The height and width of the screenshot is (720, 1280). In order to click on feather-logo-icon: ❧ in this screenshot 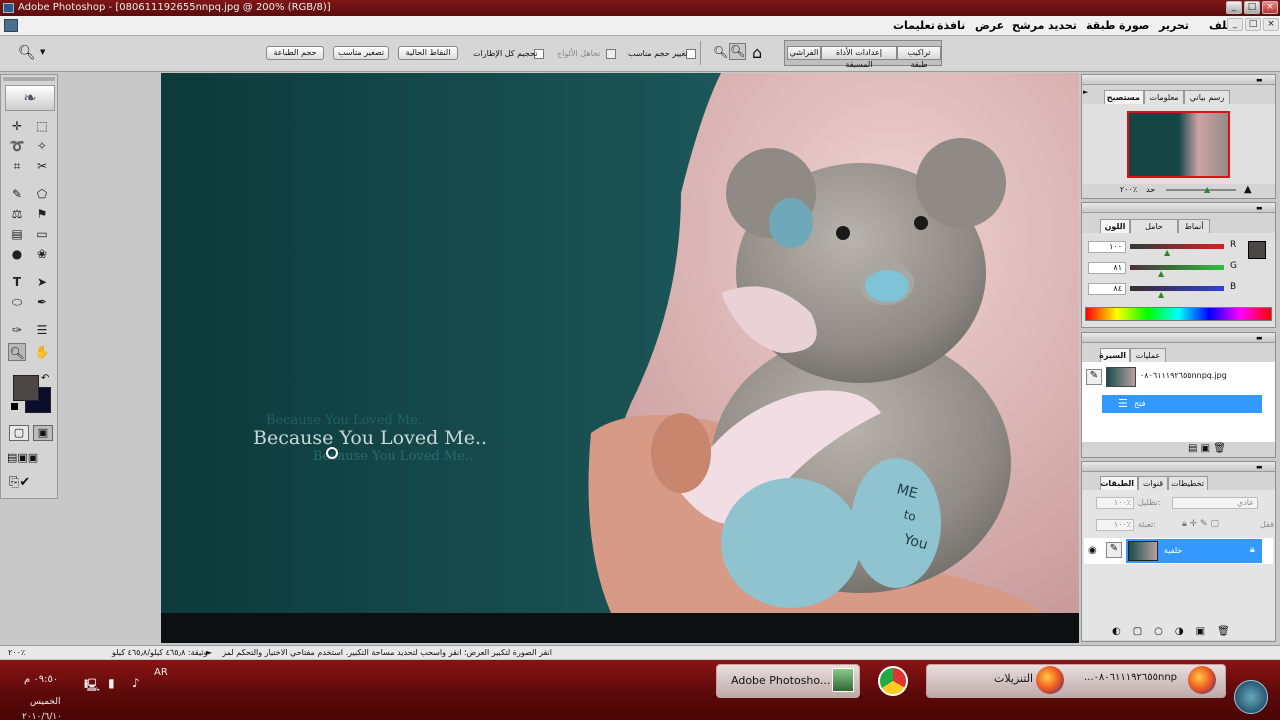, I will do `click(30, 98)`.